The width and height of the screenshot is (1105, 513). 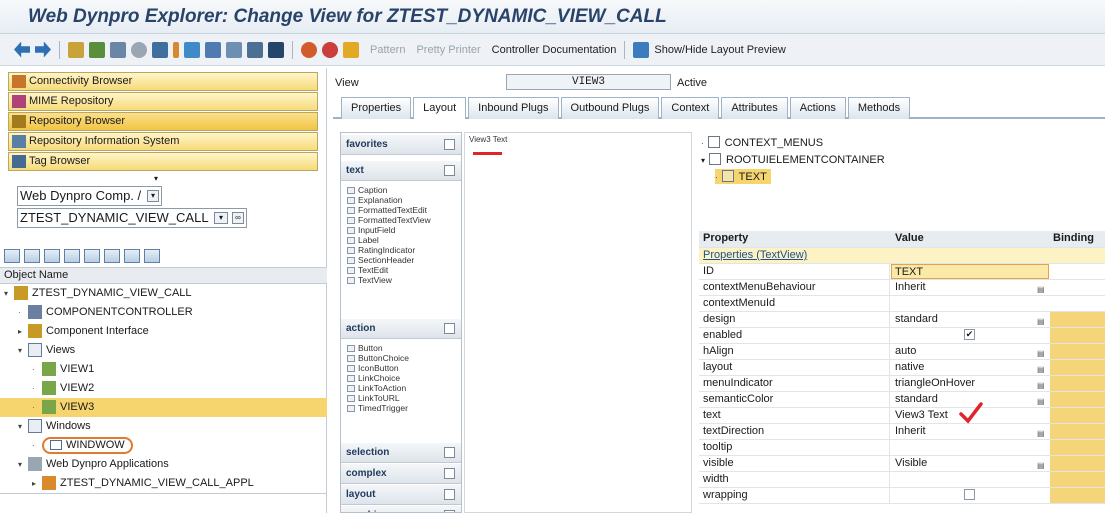 I want to click on tree-node-view1: · VIEW1, so click(x=163, y=369).